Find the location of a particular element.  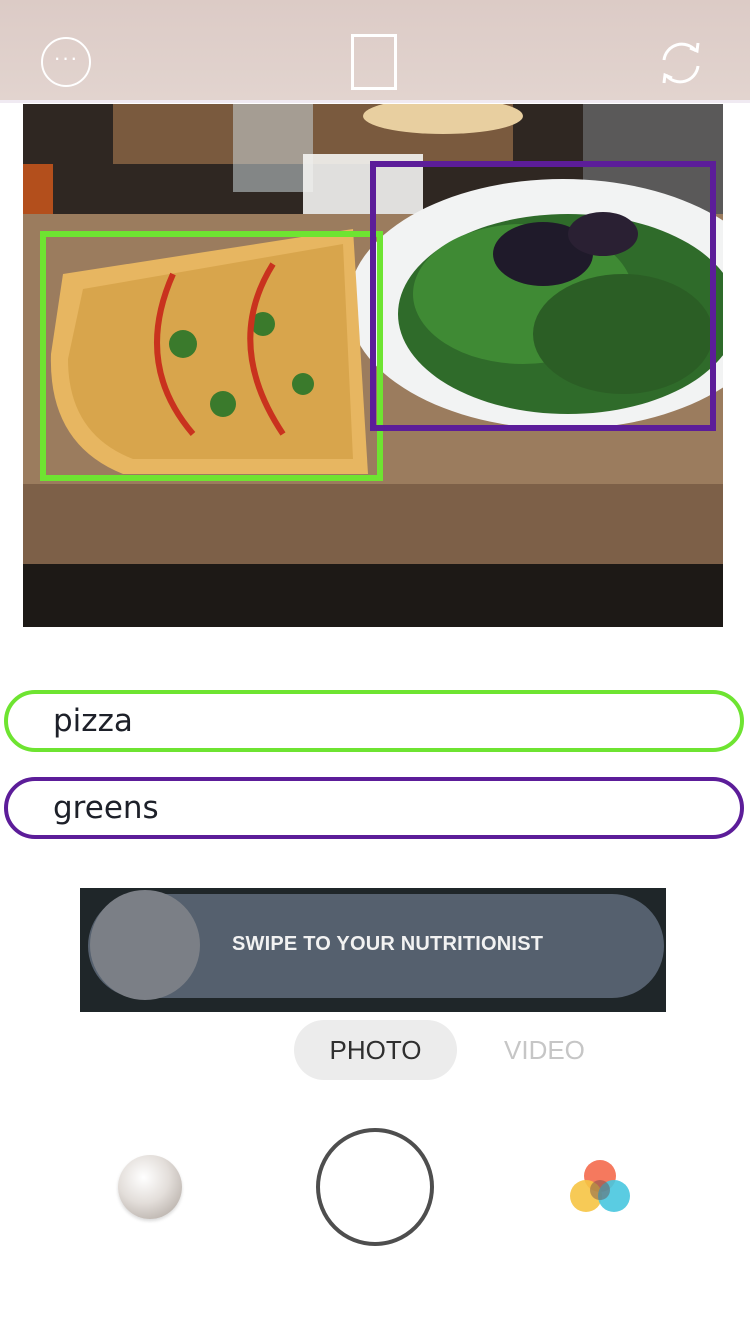

color-filters-icon is located at coordinates (600, 1188).